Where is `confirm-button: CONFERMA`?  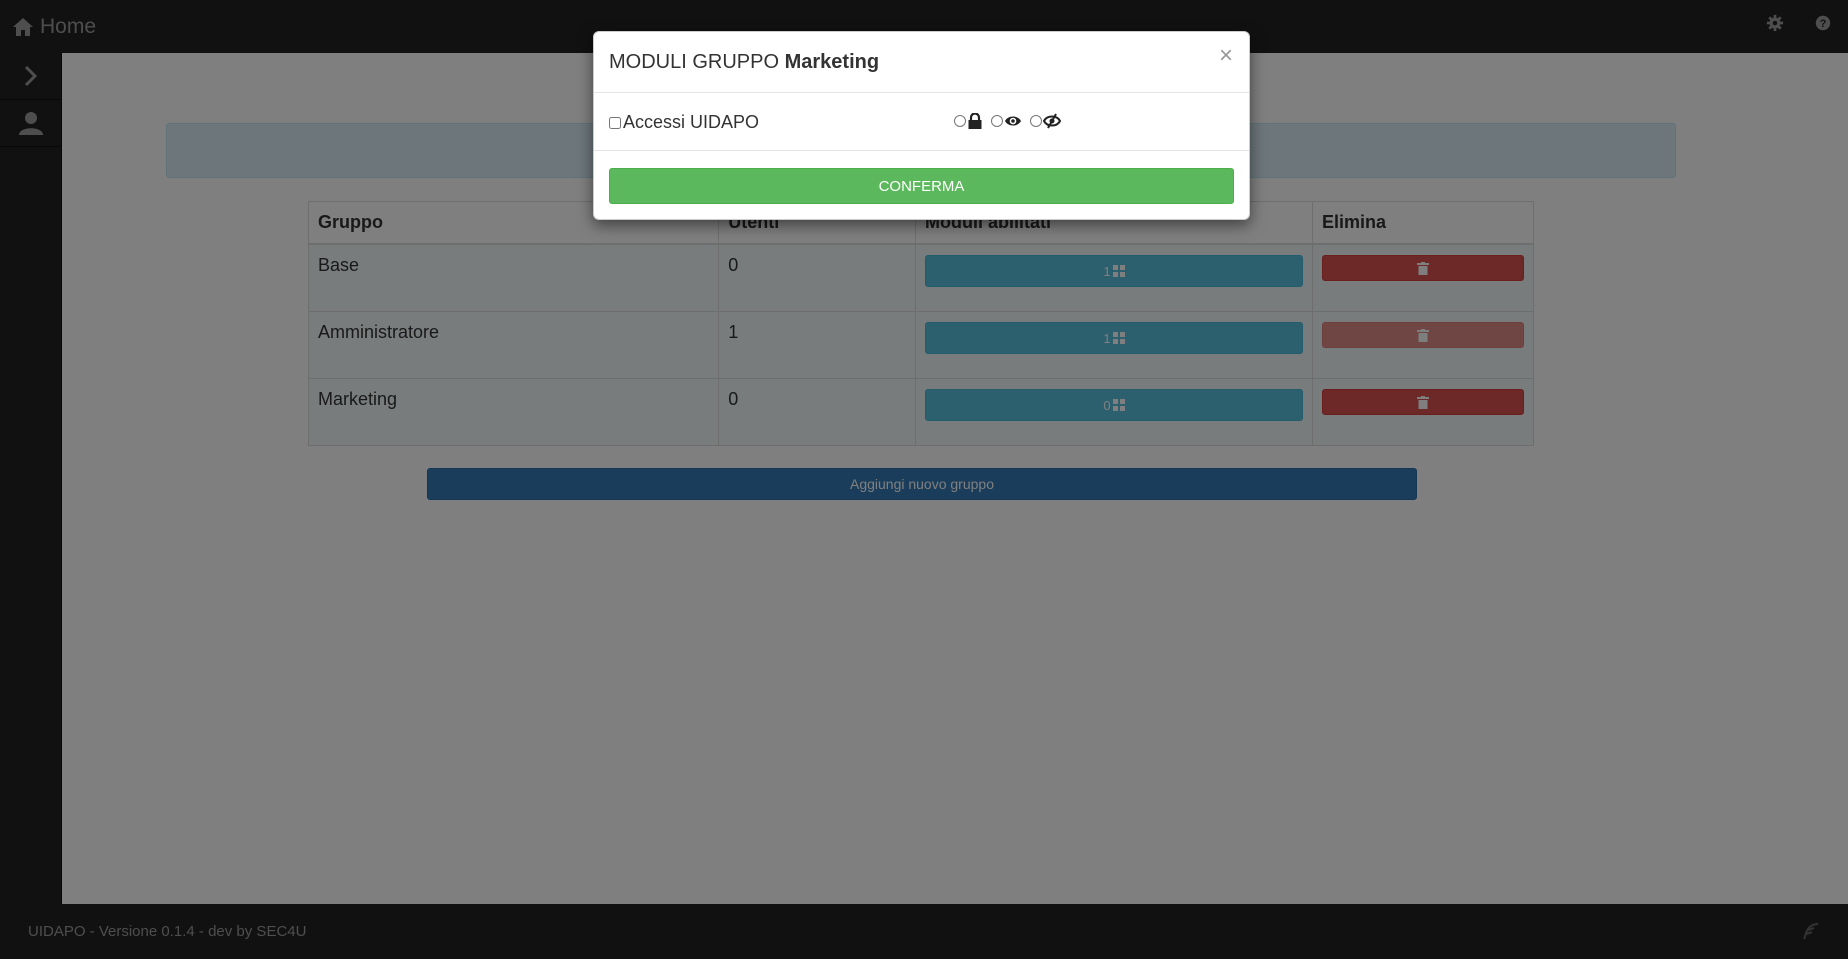 confirm-button: CONFERMA is located at coordinates (921, 186).